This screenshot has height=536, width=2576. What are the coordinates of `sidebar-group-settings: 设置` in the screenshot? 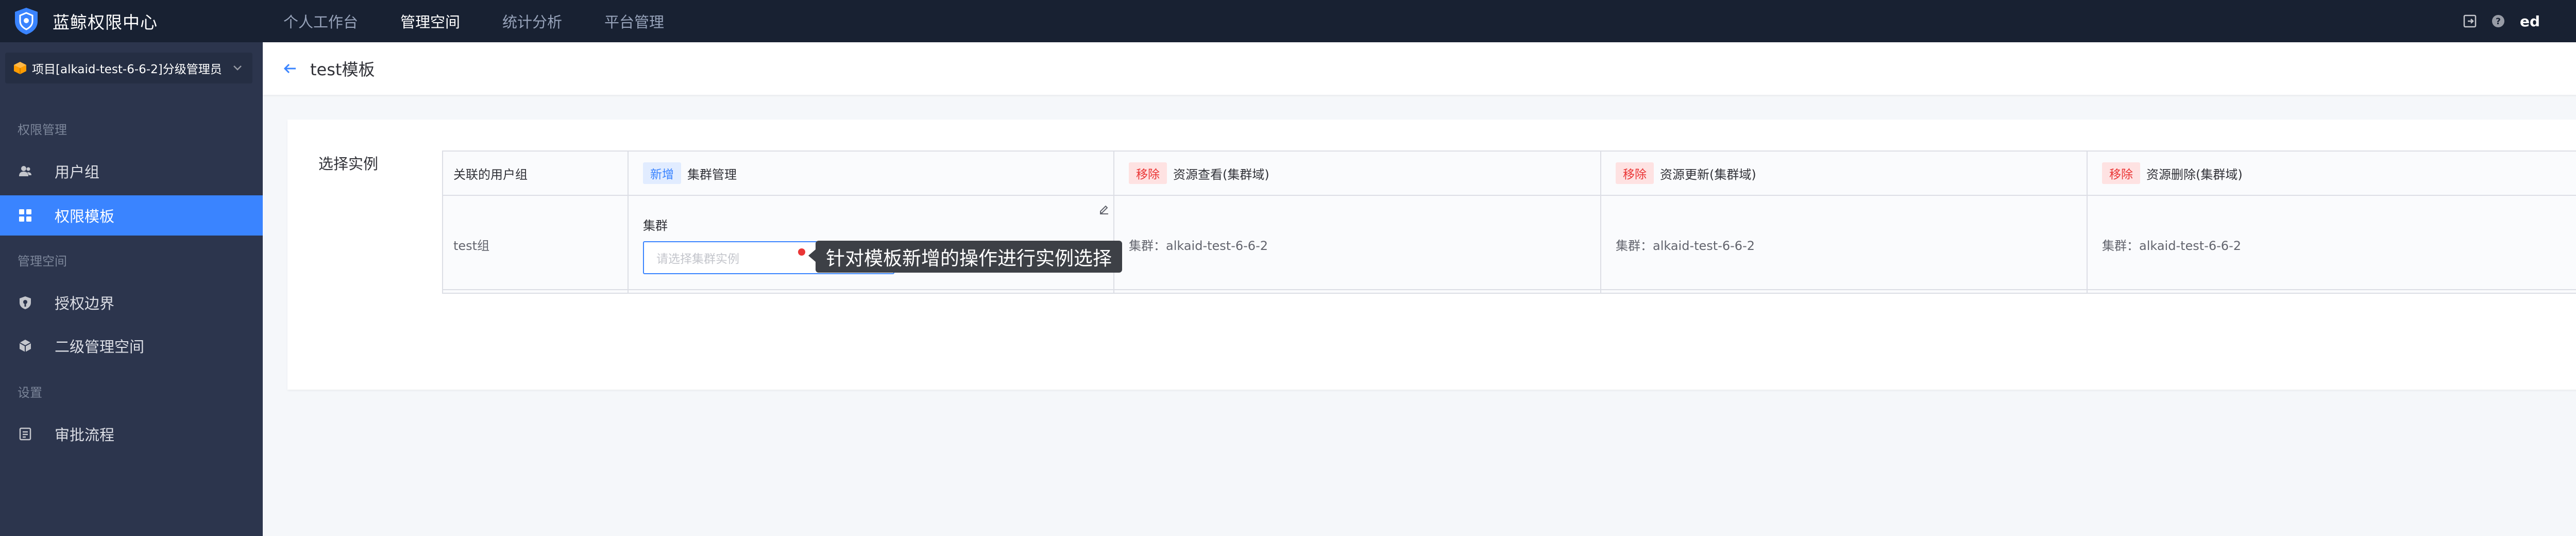 It's located at (30, 393).